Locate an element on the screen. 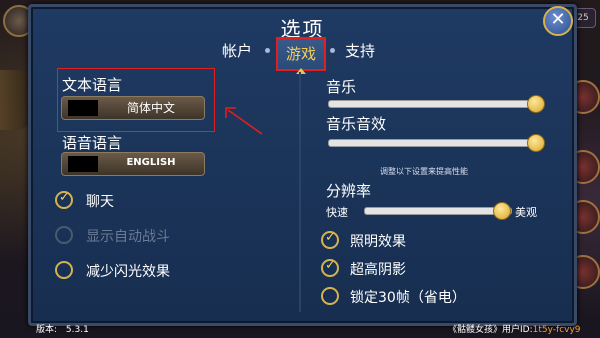 The height and width of the screenshot is (338, 600). lock-30fps-checkbox is located at coordinates (330, 296).